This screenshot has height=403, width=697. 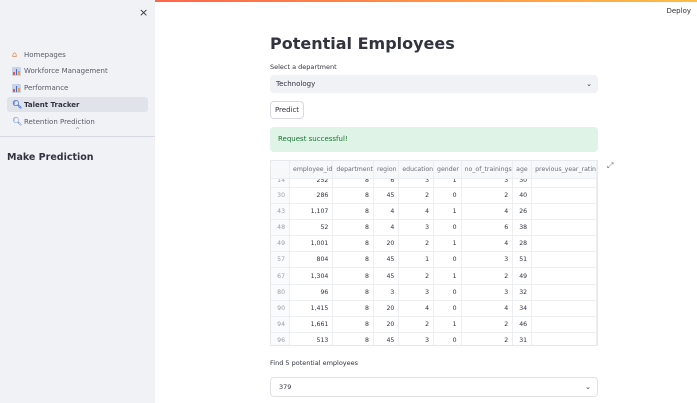 What do you see at coordinates (353, 170) in the screenshot?
I see `column-header: department` at bounding box center [353, 170].